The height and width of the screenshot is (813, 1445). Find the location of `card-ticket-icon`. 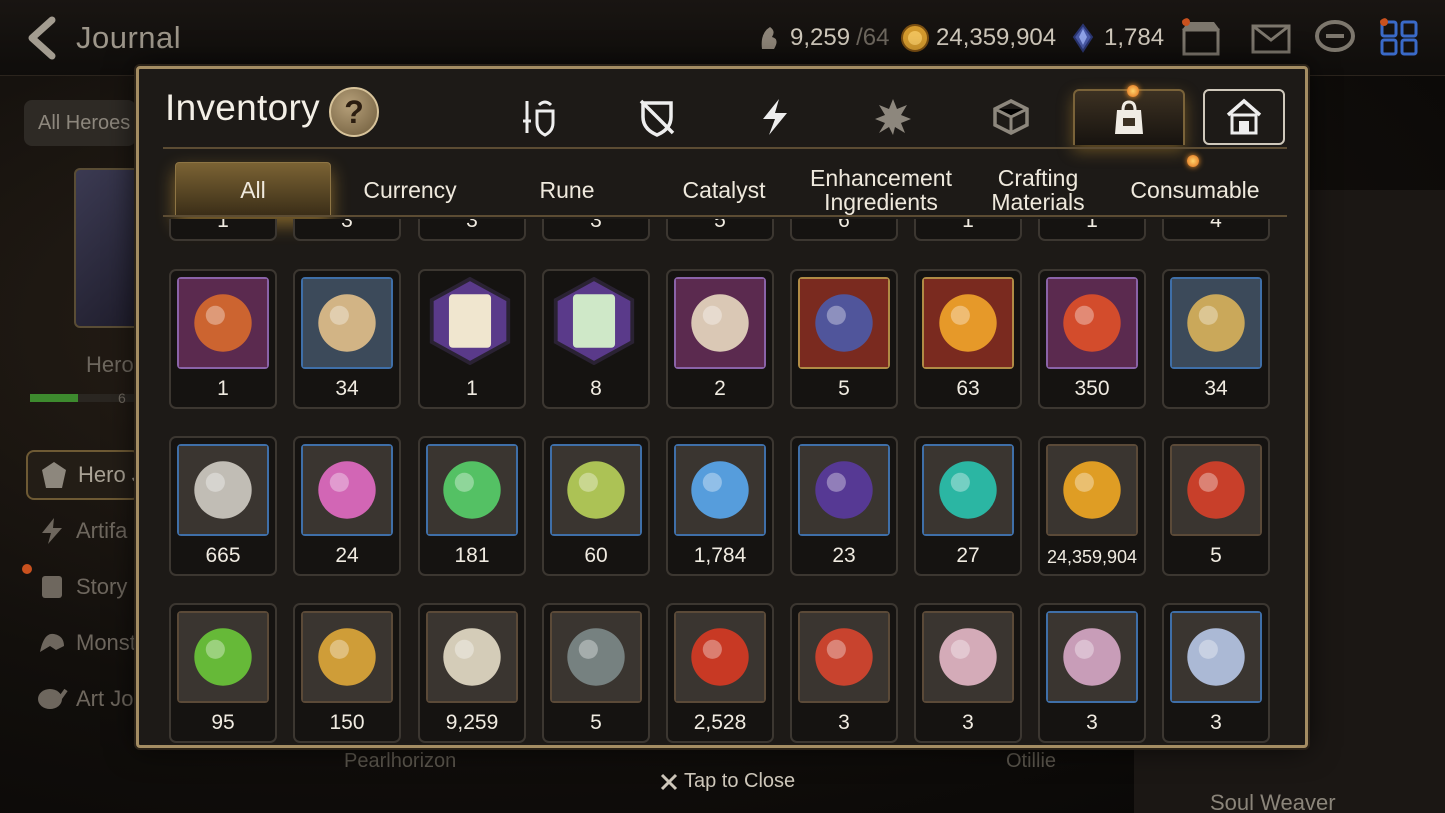

card-ticket-icon is located at coordinates (596, 490).